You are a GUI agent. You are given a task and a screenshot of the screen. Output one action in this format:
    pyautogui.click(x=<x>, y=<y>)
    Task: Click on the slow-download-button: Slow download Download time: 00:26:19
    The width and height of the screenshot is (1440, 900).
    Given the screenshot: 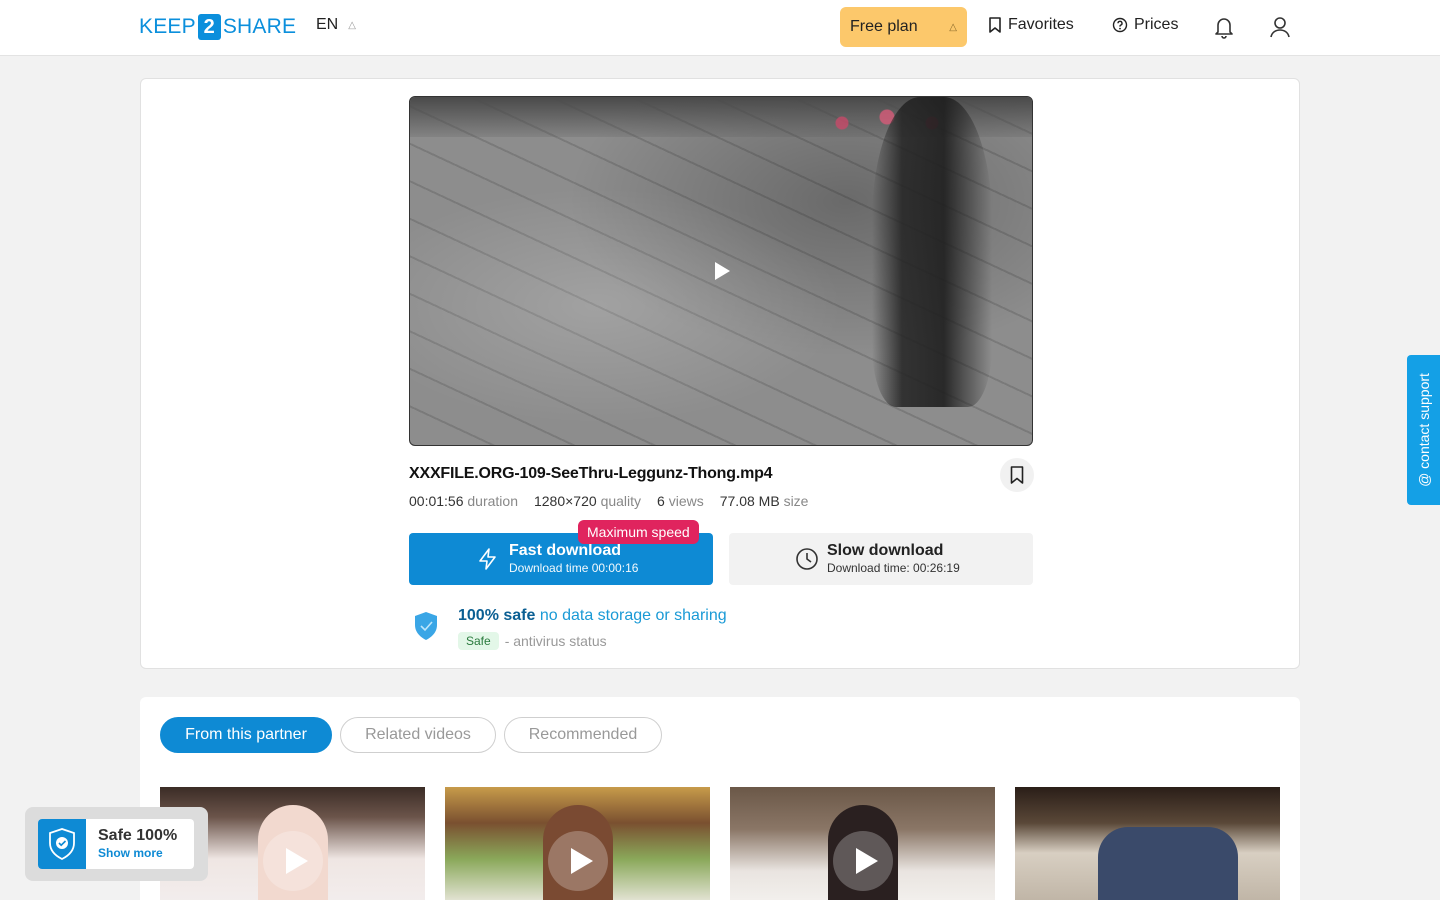 What is the action you would take?
    pyautogui.click(x=881, y=559)
    